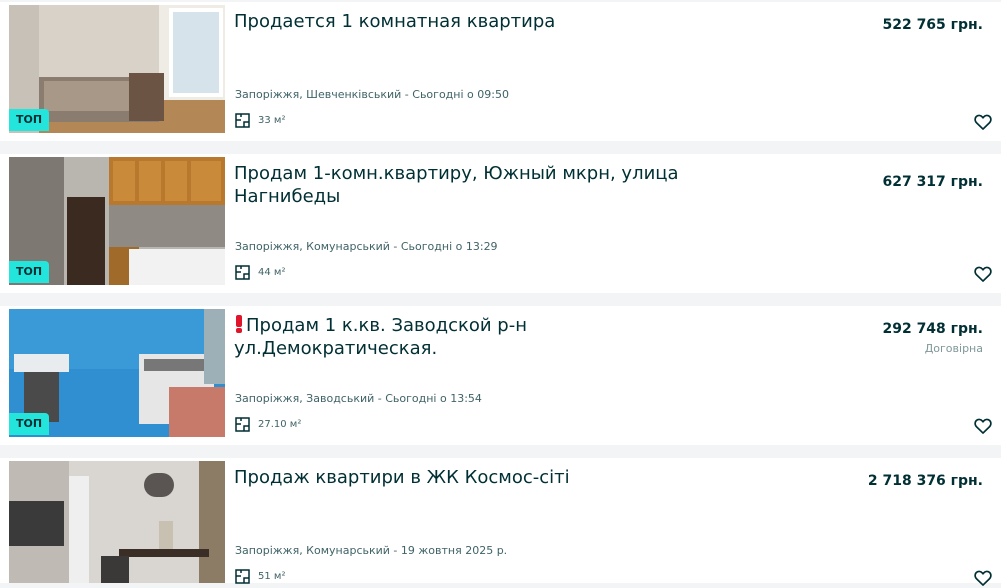  What do you see at coordinates (272, 576) in the screenshot?
I see `listing-area: 51 м²` at bounding box center [272, 576].